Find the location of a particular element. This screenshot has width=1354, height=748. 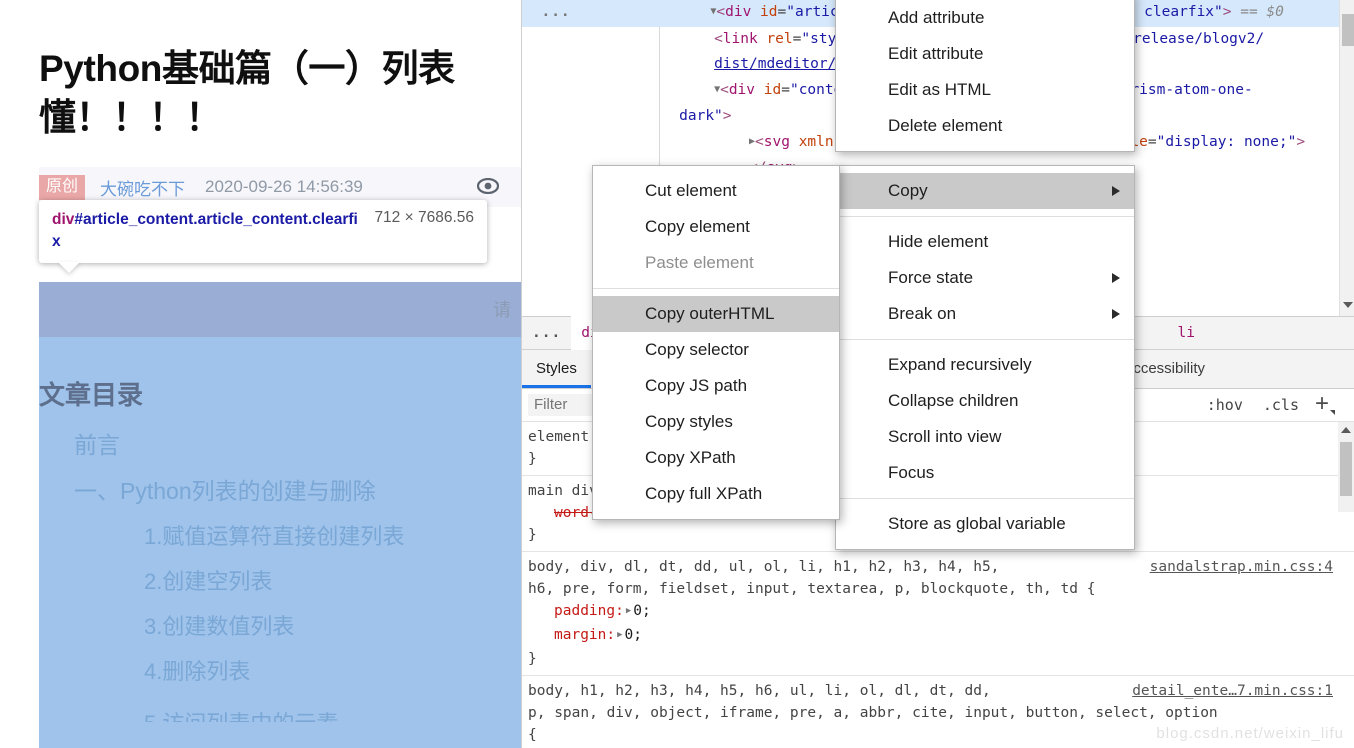

menu-item: Store as global variable is located at coordinates (985, 524).